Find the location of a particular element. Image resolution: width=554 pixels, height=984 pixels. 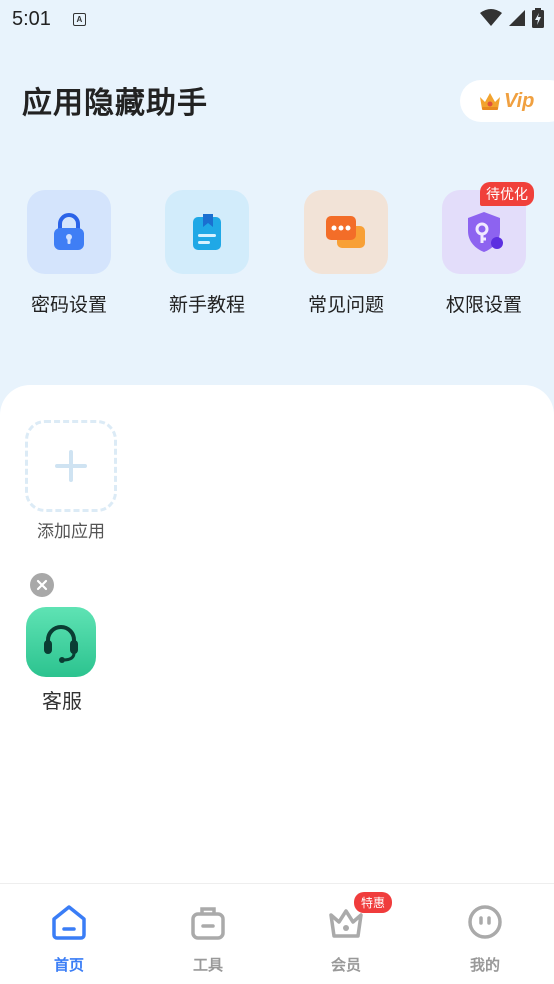

quick-item-permission: 待优化 权限设置 is located at coordinates (484, 249).